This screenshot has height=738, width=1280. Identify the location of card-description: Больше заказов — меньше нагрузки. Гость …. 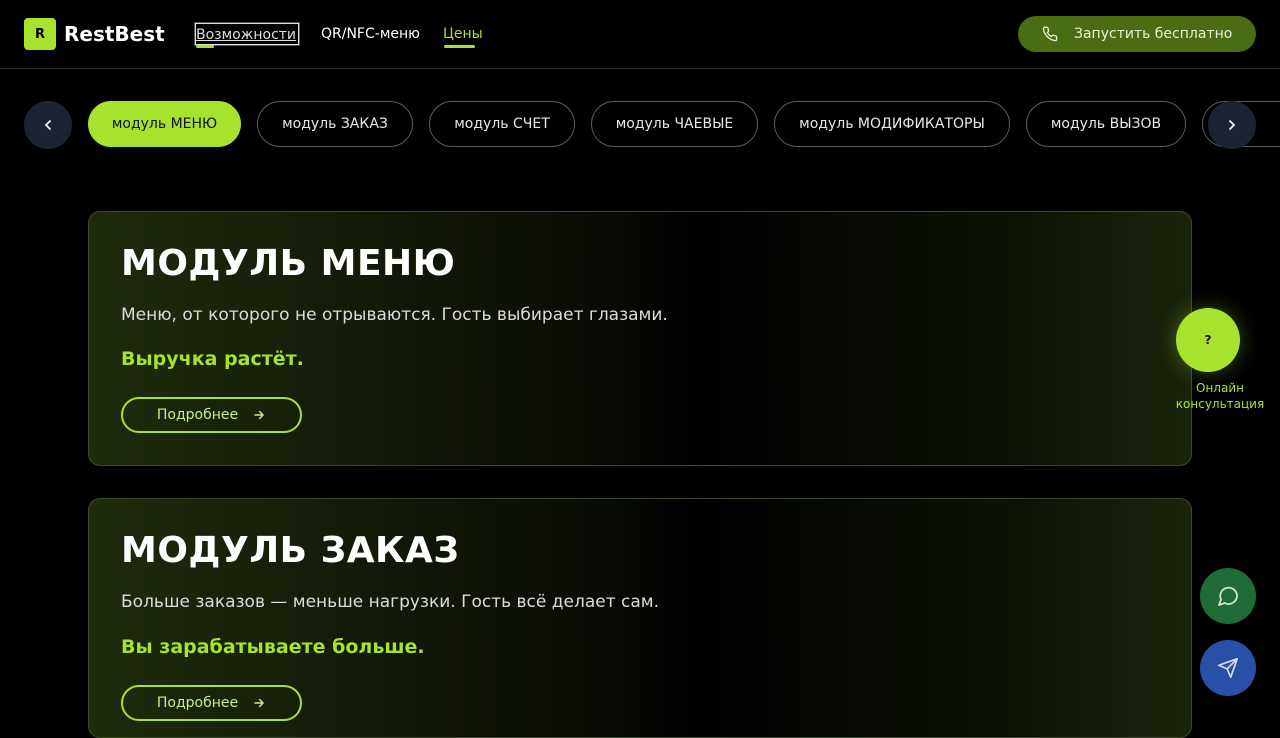
(390, 602).